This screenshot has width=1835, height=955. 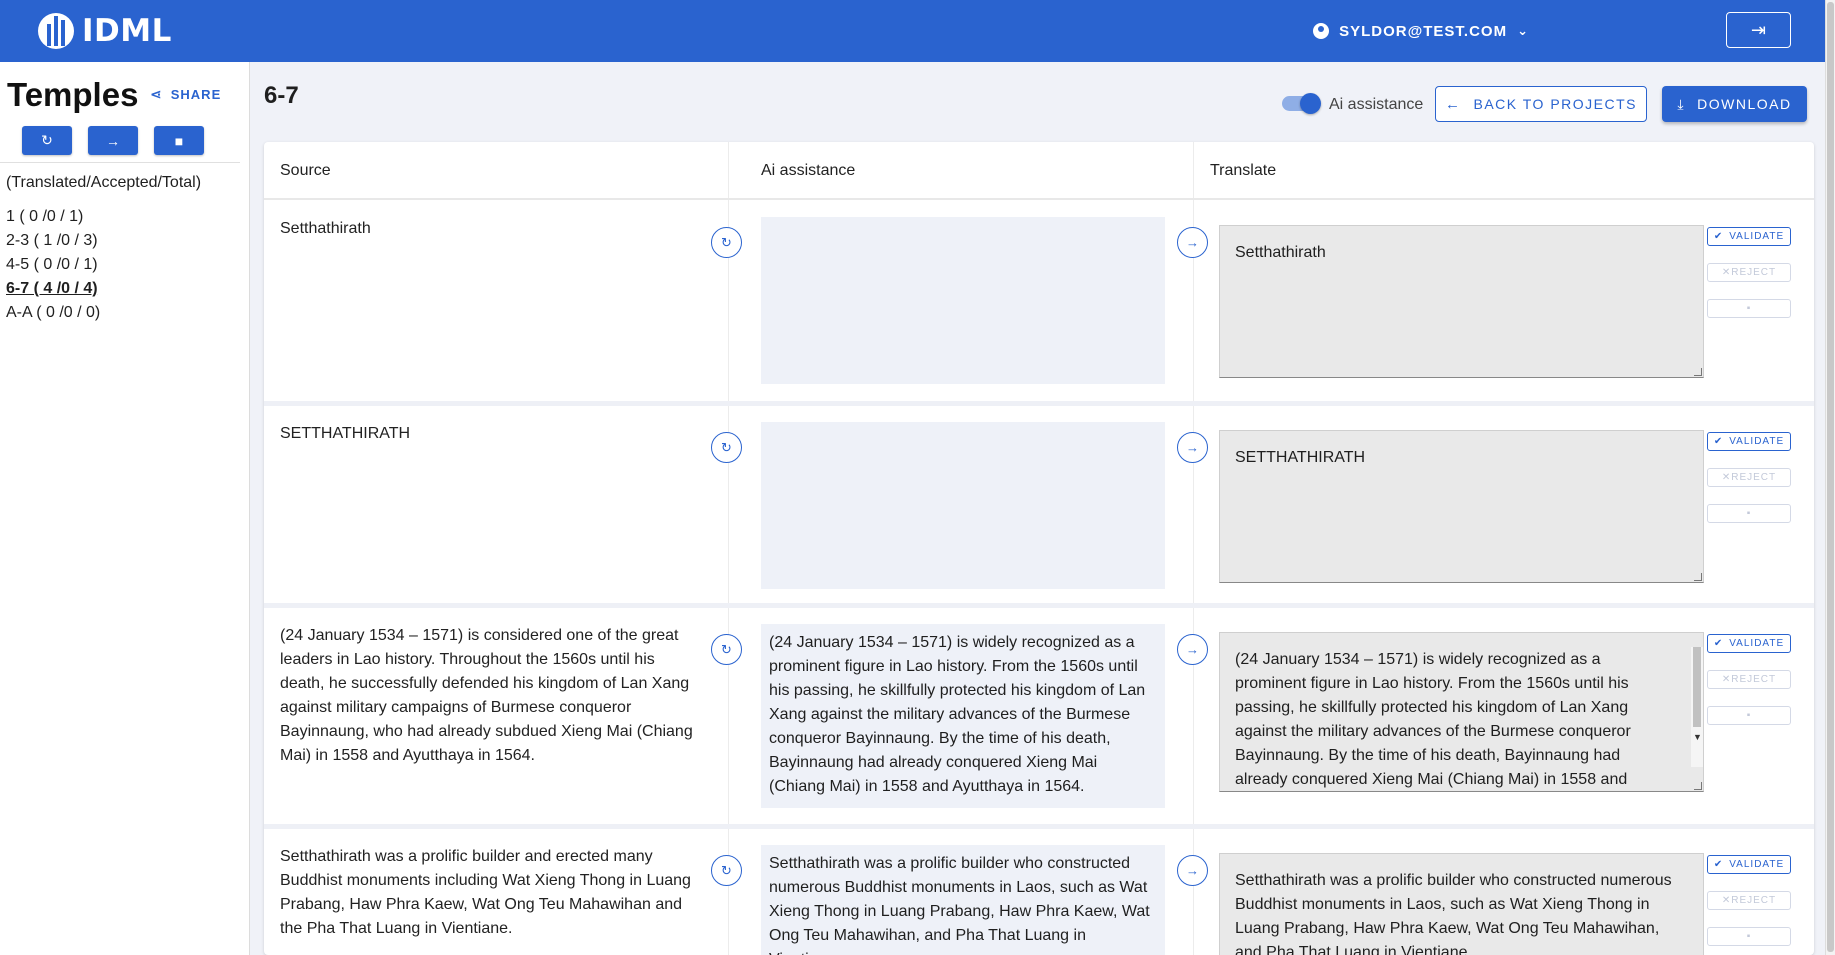 I want to click on sidebar-divider, so click(x=120, y=162).